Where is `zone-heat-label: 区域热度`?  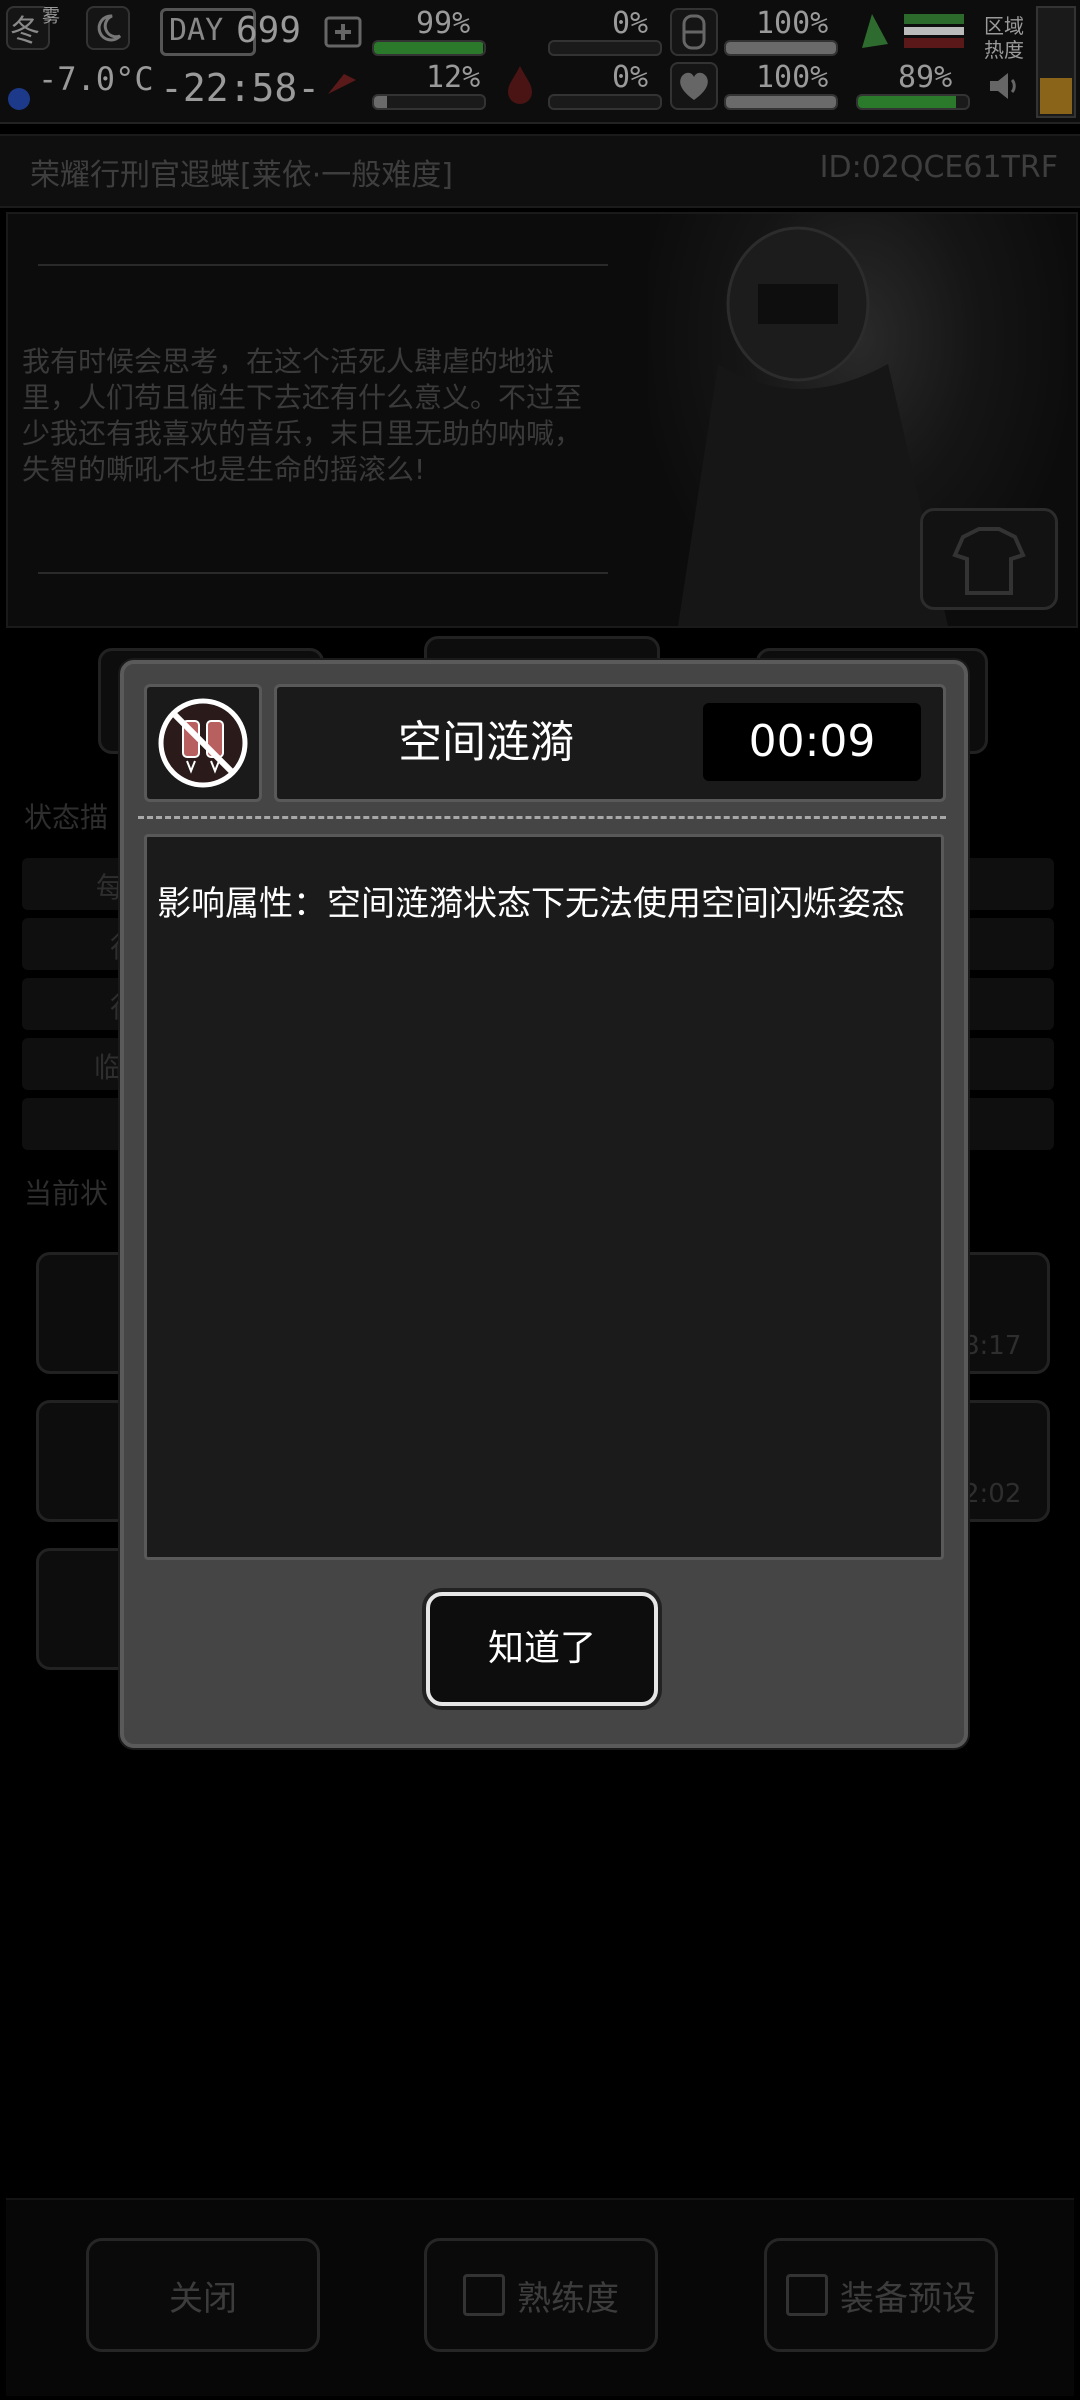 zone-heat-label: 区域热度 is located at coordinates (1004, 38).